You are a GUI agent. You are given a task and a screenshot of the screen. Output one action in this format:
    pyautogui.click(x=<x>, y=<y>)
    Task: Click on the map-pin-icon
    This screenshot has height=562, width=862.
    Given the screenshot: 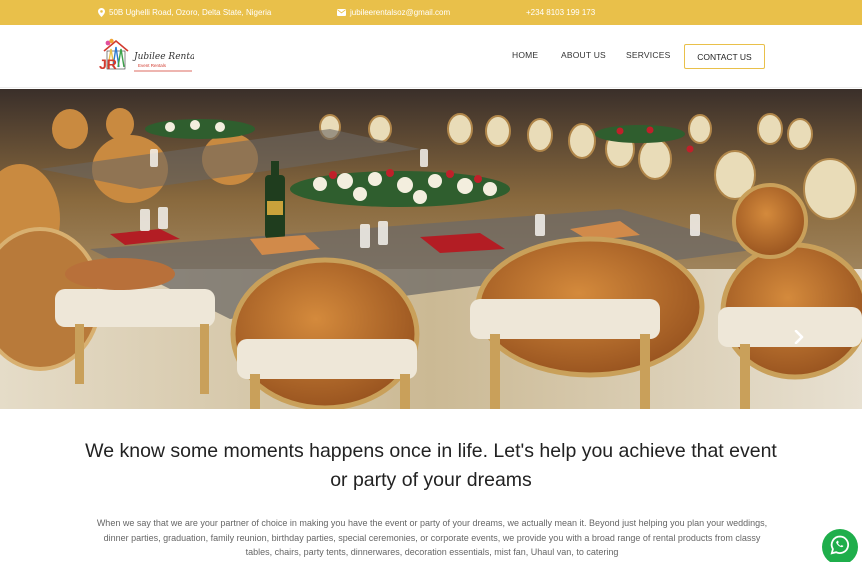 What is the action you would take?
    pyautogui.click(x=101, y=12)
    